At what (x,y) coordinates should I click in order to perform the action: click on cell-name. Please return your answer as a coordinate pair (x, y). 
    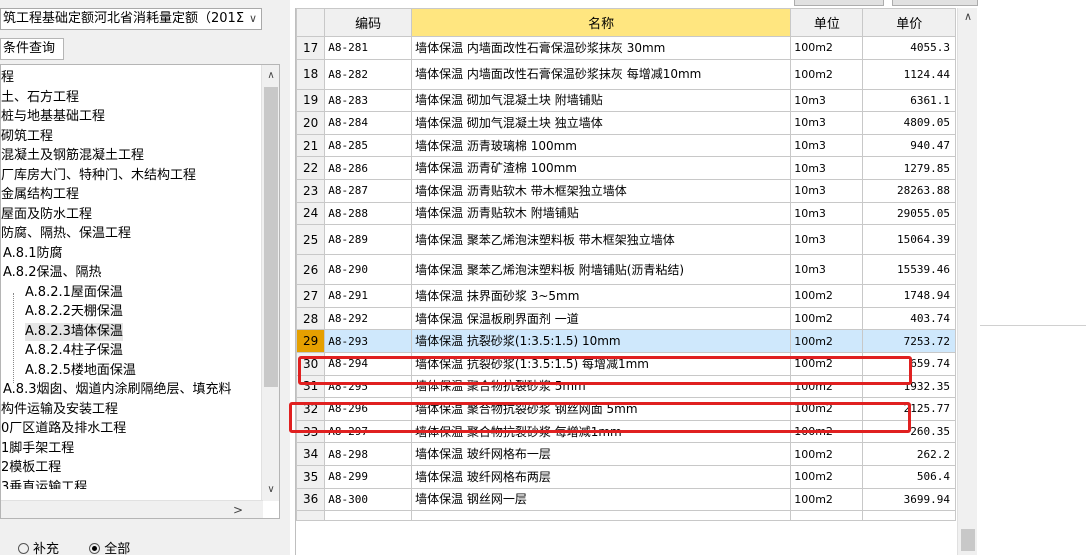
    Looking at the image, I should click on (601, 516).